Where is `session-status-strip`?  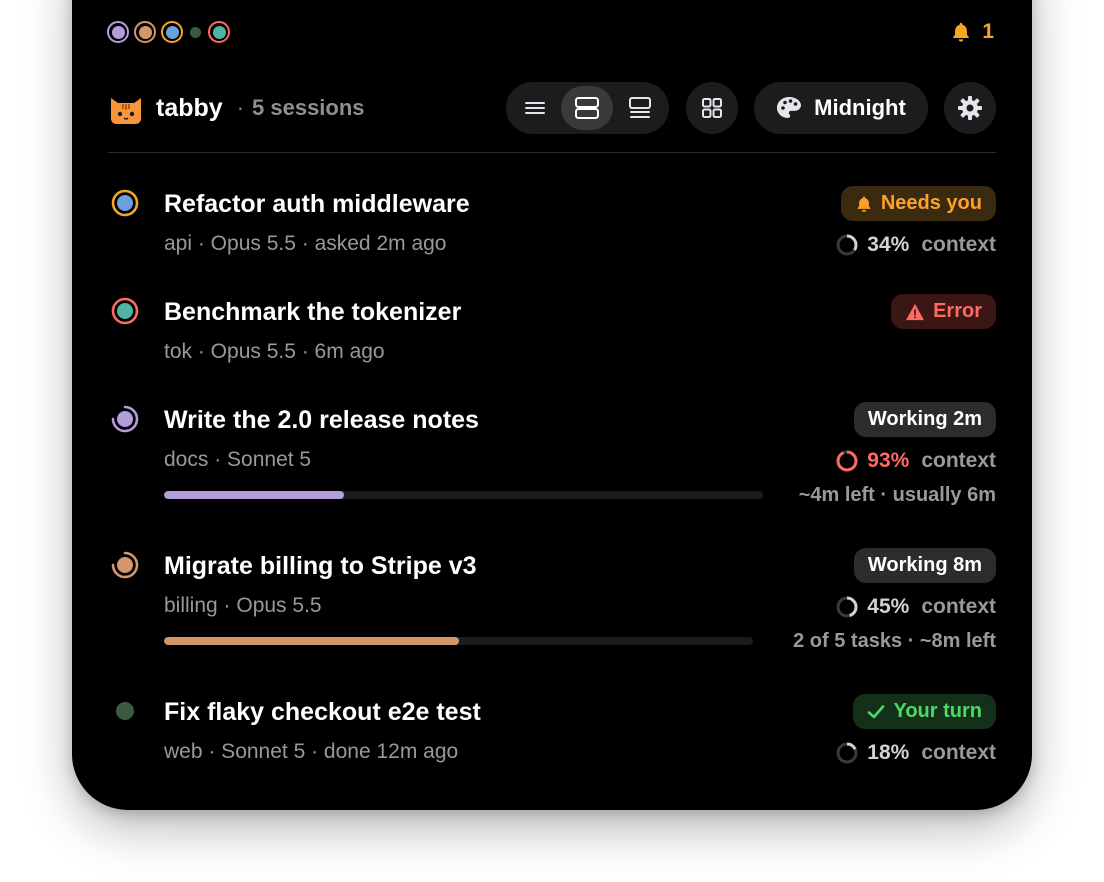
session-status-strip is located at coordinates (168, 32).